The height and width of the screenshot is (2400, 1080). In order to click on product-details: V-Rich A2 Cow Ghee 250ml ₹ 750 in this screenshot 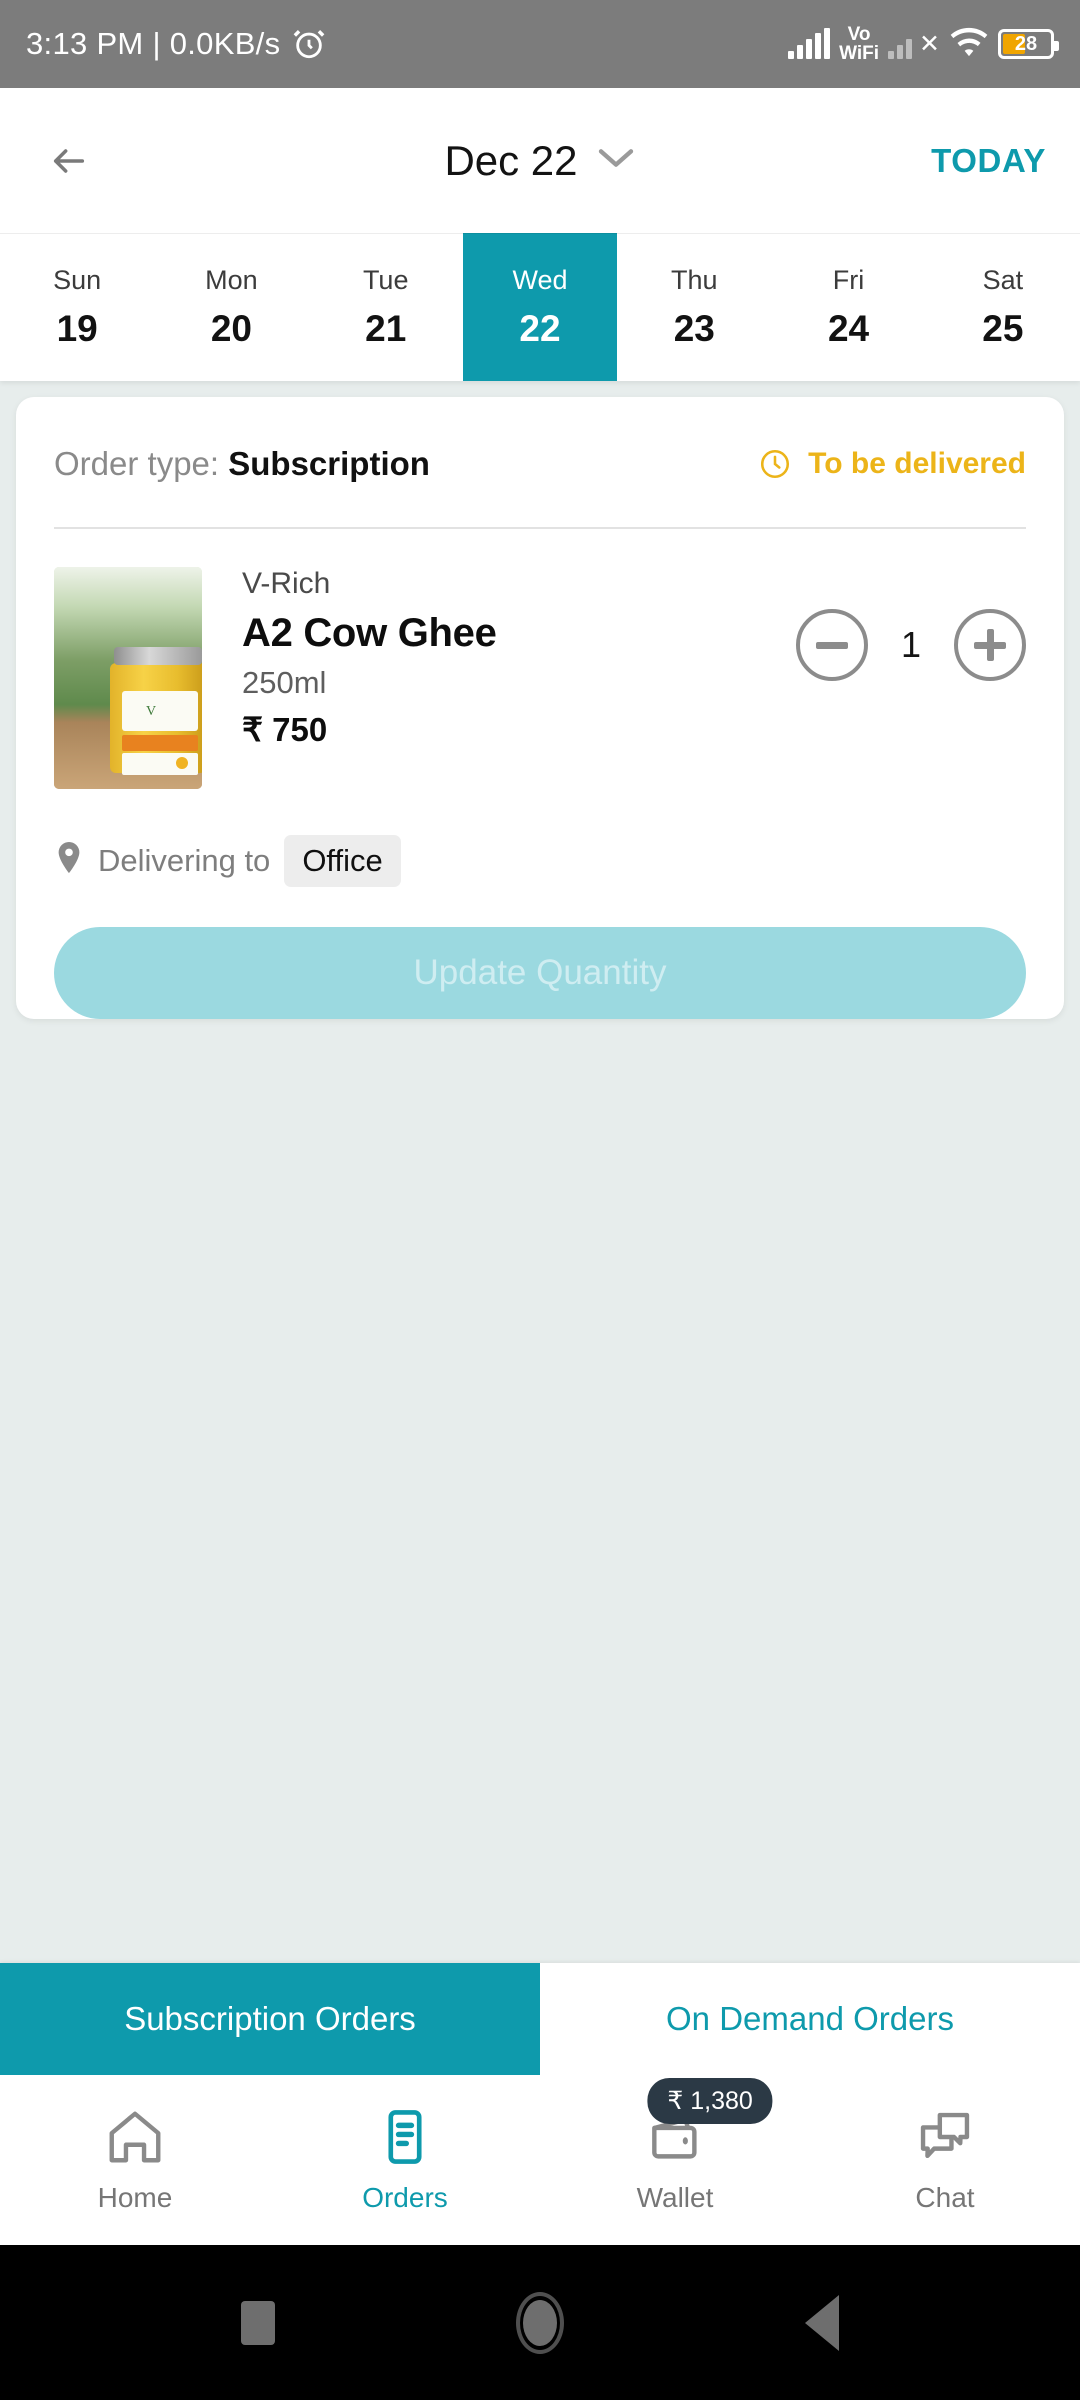, I will do `click(499, 658)`.